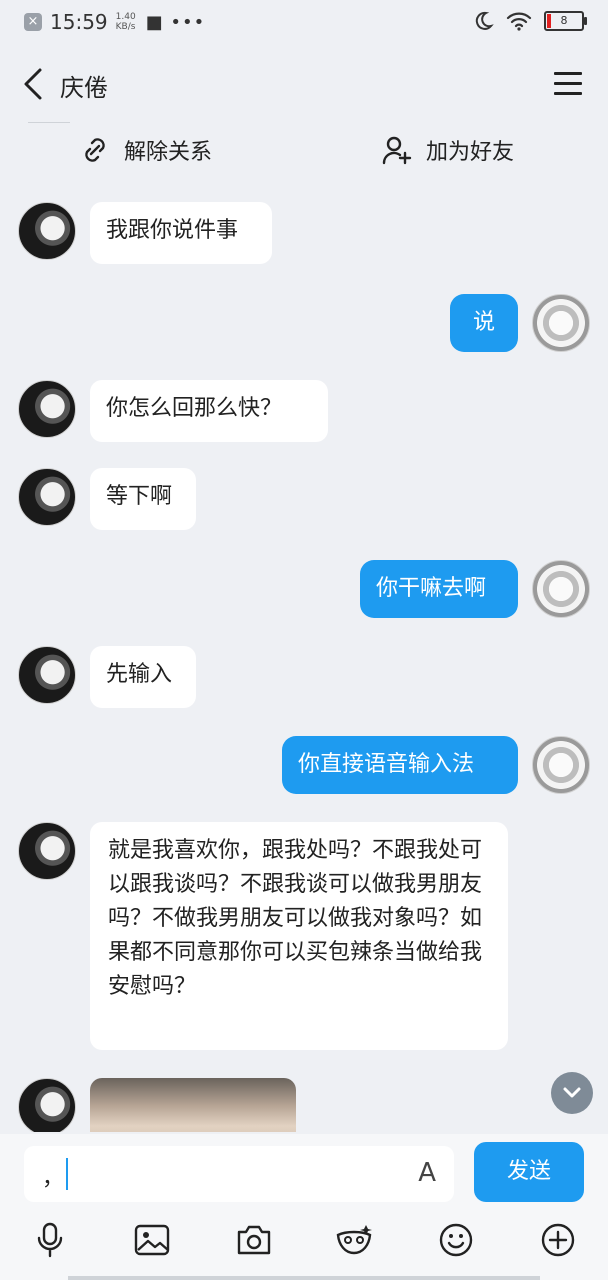 The image size is (608, 1280). Describe the element at coordinates (34, 84) in the screenshot. I see `back-arrow-icon` at that location.